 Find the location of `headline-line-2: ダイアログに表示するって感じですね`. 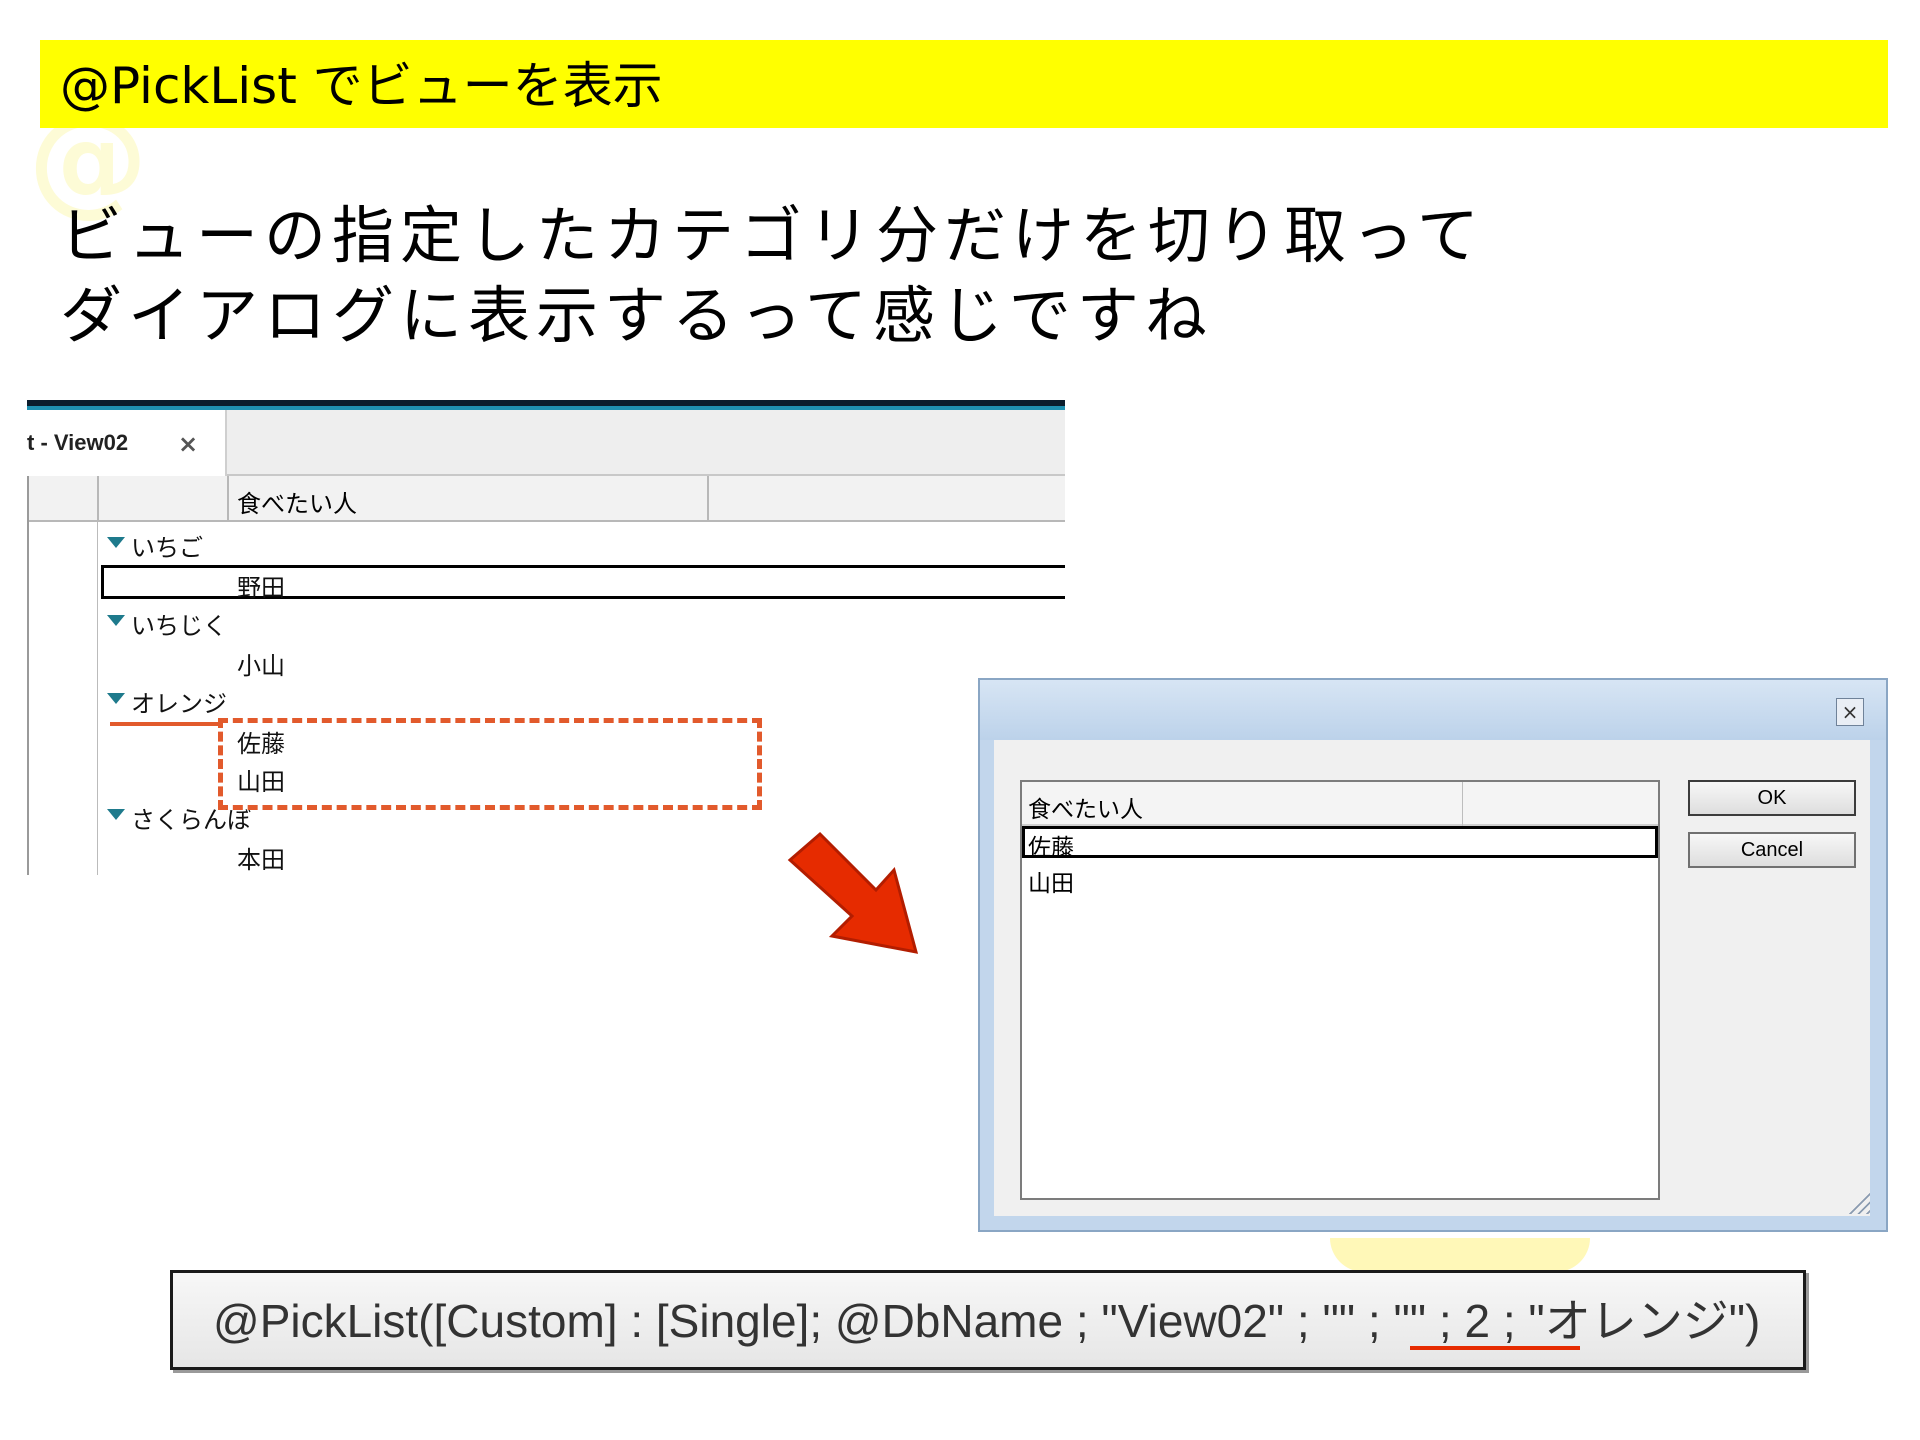

headline-line-2: ダイアログに表示するって感じですね is located at coordinates (636, 315).